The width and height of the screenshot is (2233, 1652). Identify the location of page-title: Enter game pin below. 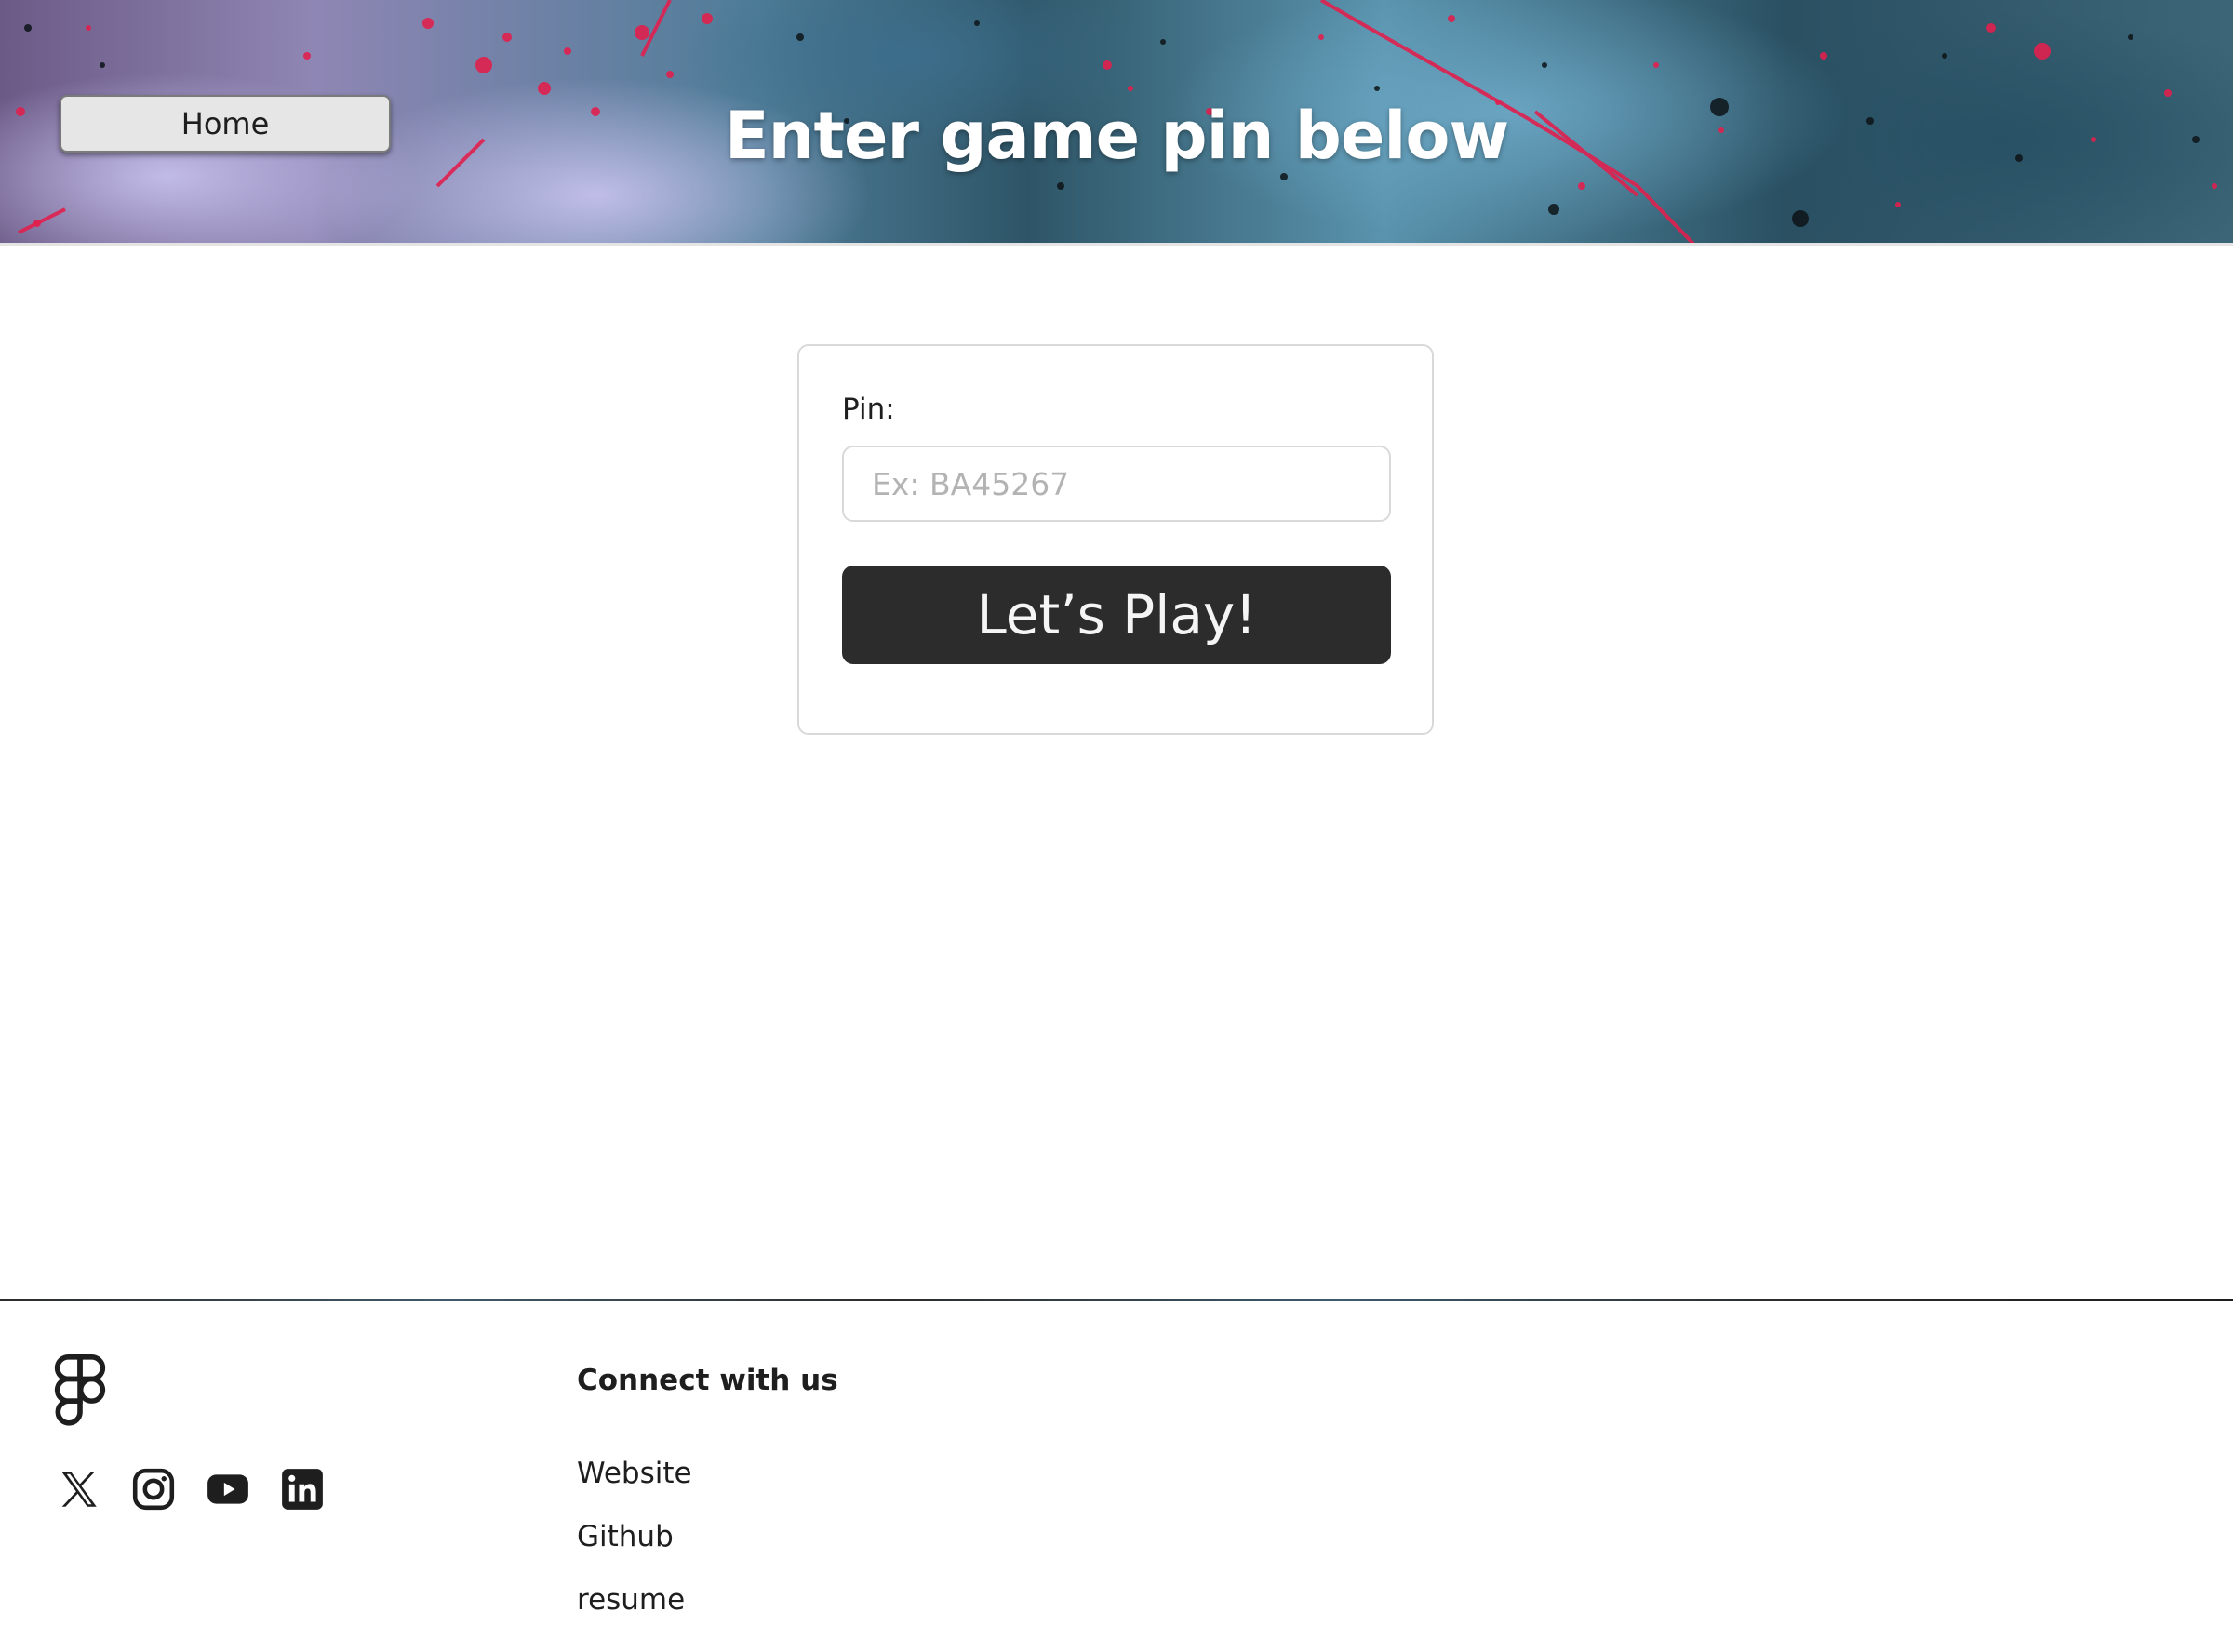
(1116, 136).